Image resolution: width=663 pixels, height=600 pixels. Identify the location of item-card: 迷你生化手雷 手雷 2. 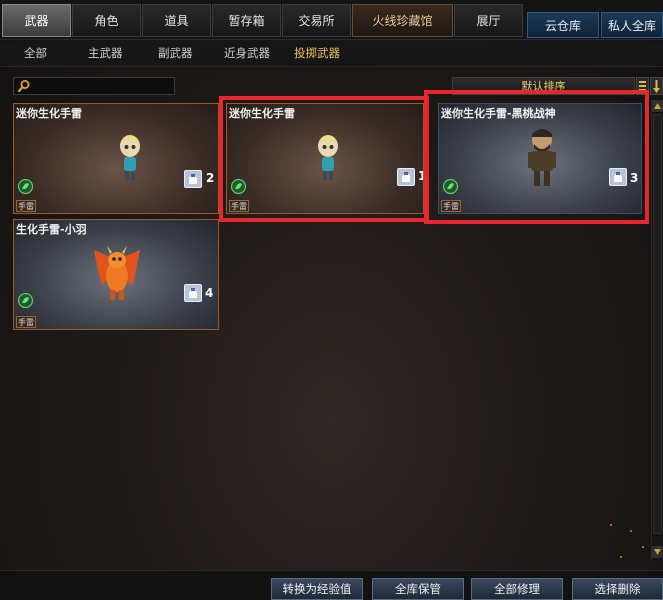
(116, 158).